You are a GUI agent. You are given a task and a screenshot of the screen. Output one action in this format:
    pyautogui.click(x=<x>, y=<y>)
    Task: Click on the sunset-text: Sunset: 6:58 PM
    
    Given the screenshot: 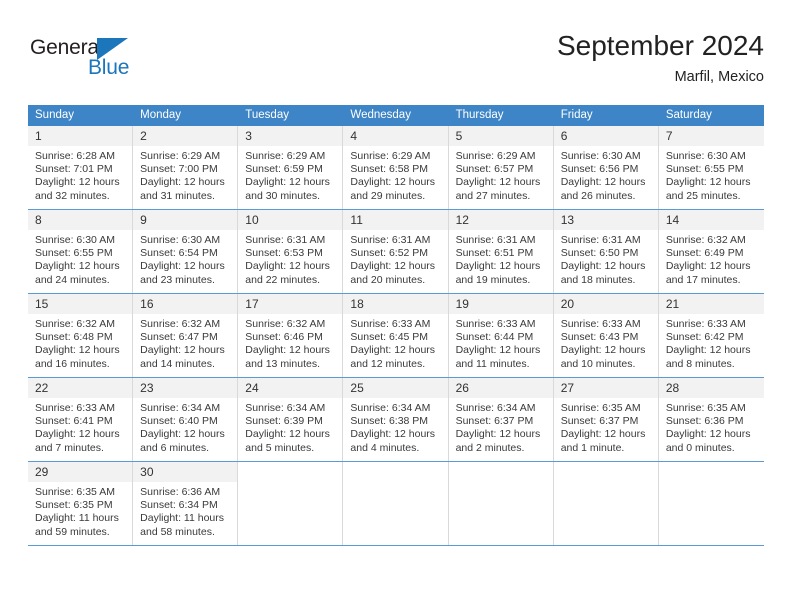 What is the action you would take?
    pyautogui.click(x=389, y=169)
    